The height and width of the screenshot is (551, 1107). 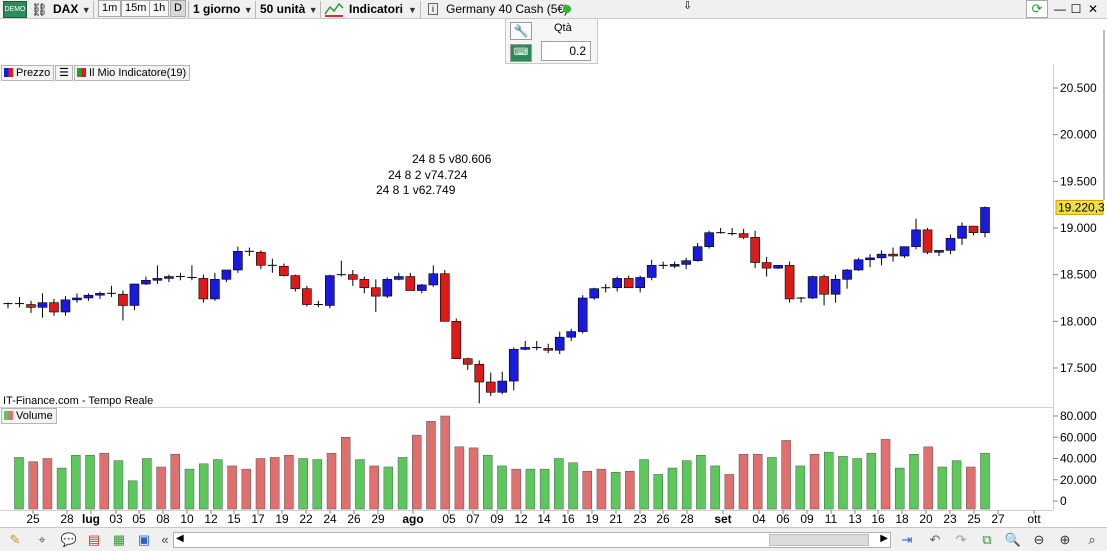 What do you see at coordinates (28, 73) in the screenshot?
I see `price-legend: Prezzo` at bounding box center [28, 73].